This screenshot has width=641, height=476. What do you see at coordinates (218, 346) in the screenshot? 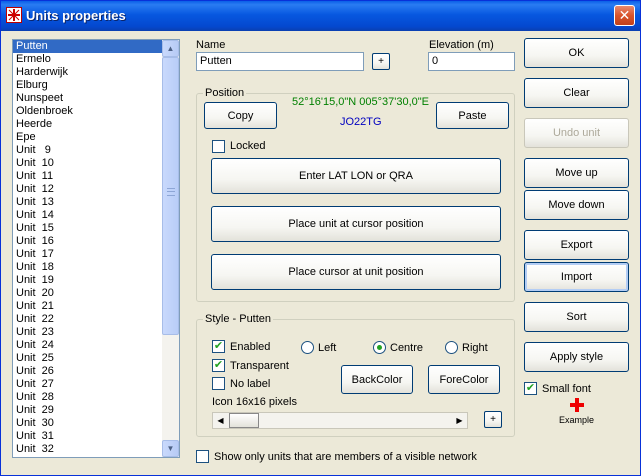
I see `enabled-checkbox: ✔` at bounding box center [218, 346].